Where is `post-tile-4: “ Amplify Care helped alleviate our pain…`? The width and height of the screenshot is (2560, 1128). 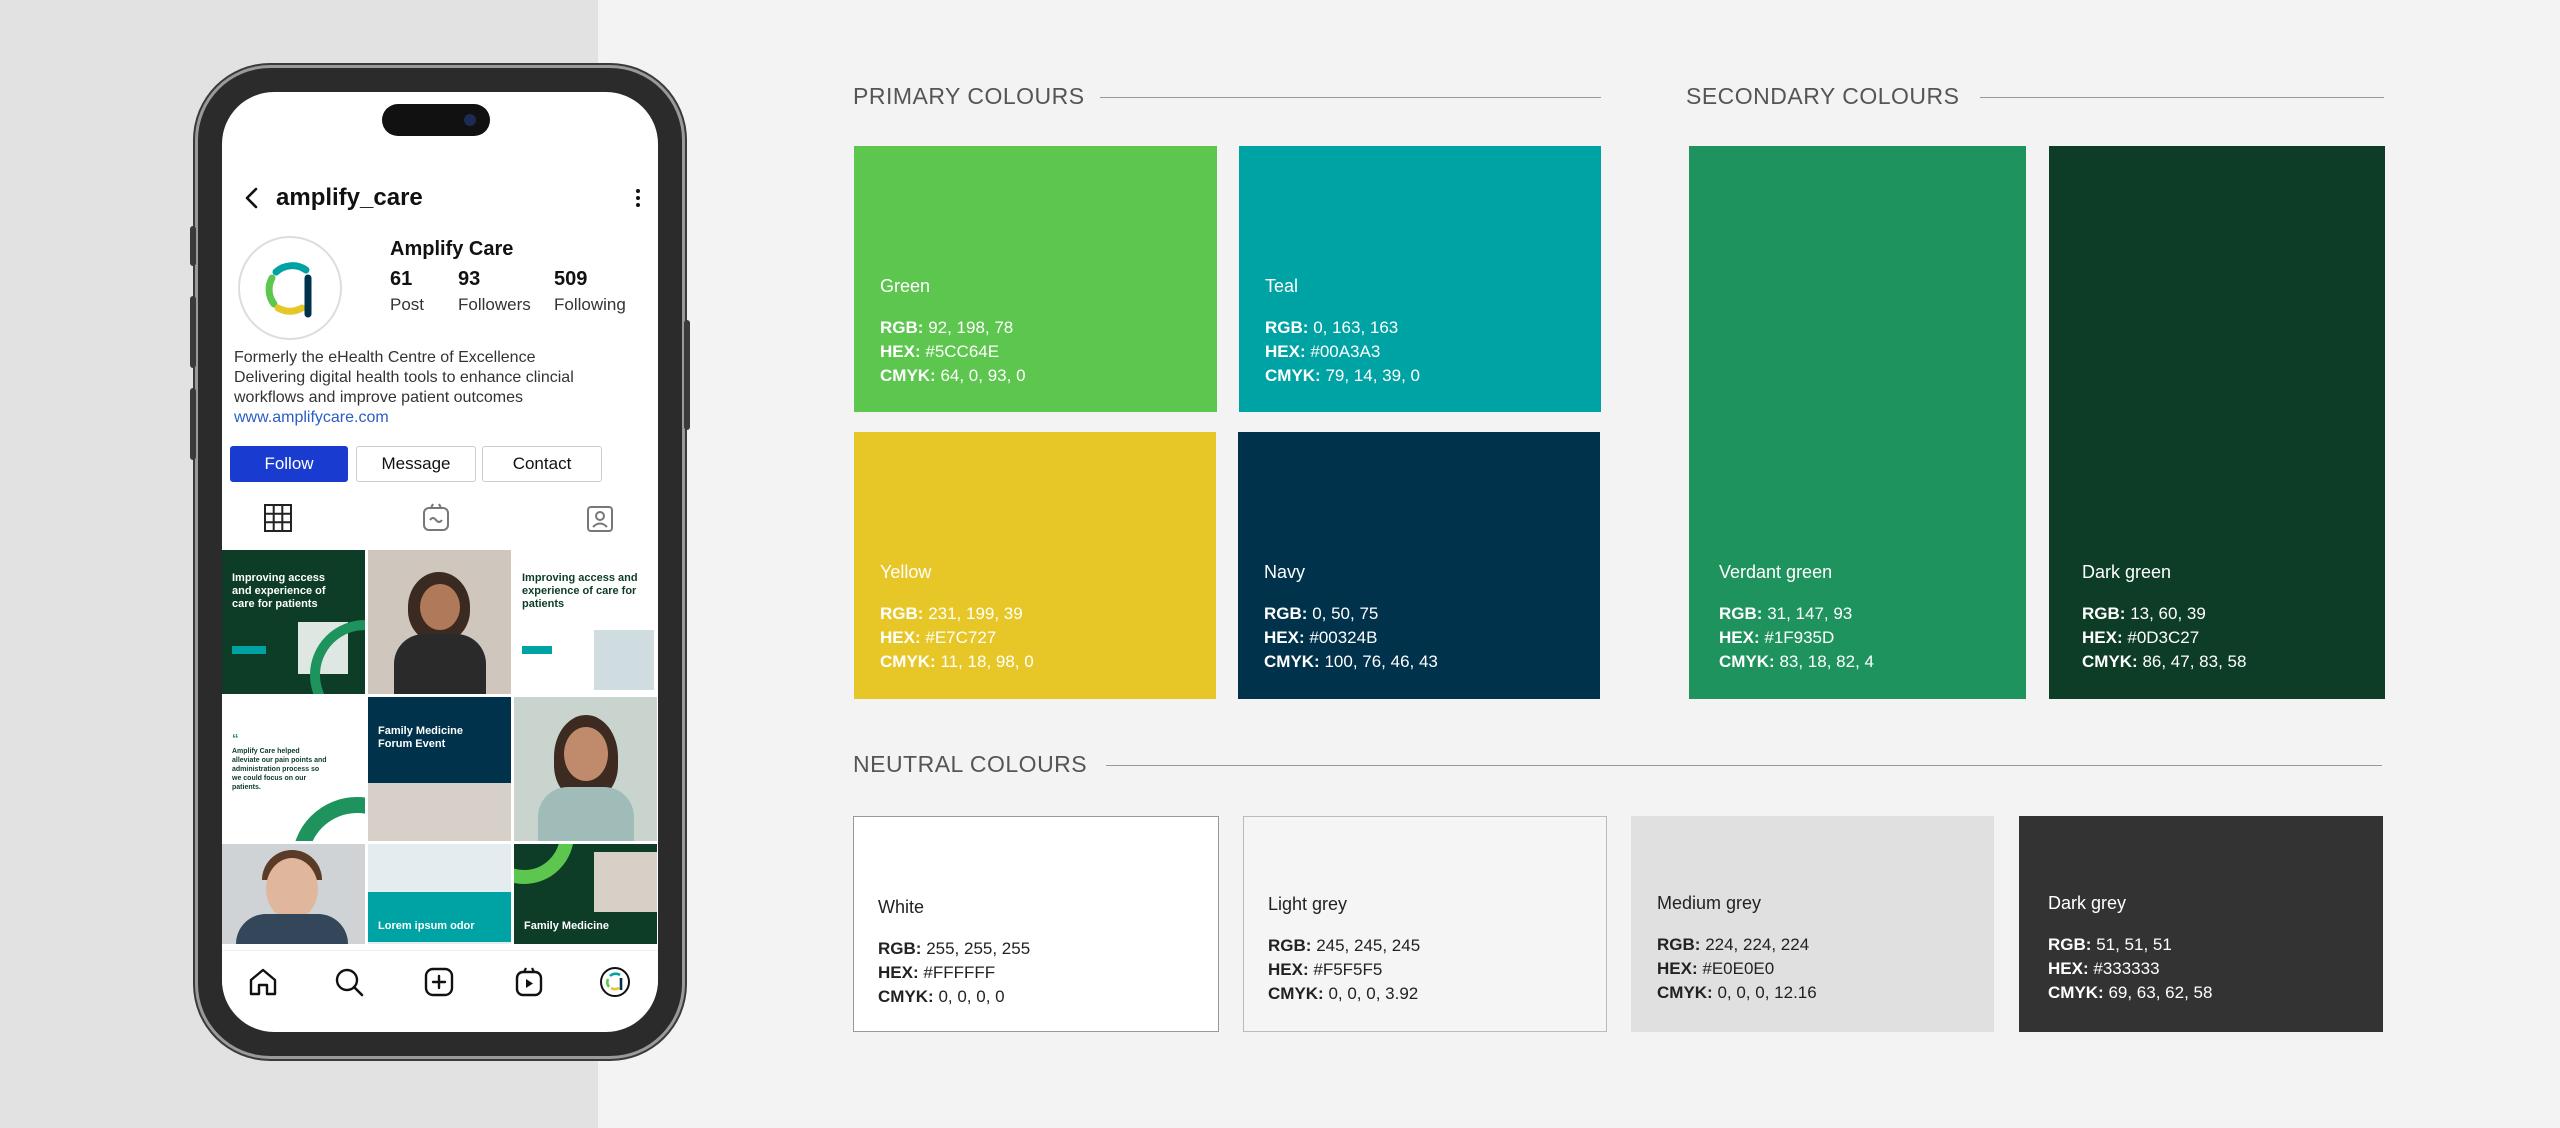 post-tile-4: “ Amplify Care helped alleviate our pain… is located at coordinates (293, 769).